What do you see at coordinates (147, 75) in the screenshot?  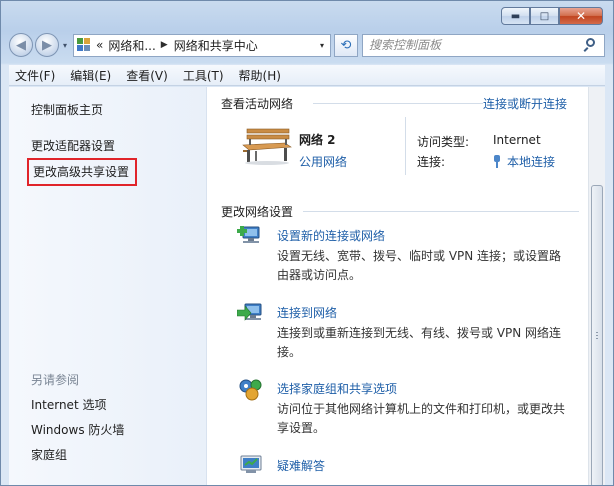 I see `menu-view: 查看(V)` at bounding box center [147, 75].